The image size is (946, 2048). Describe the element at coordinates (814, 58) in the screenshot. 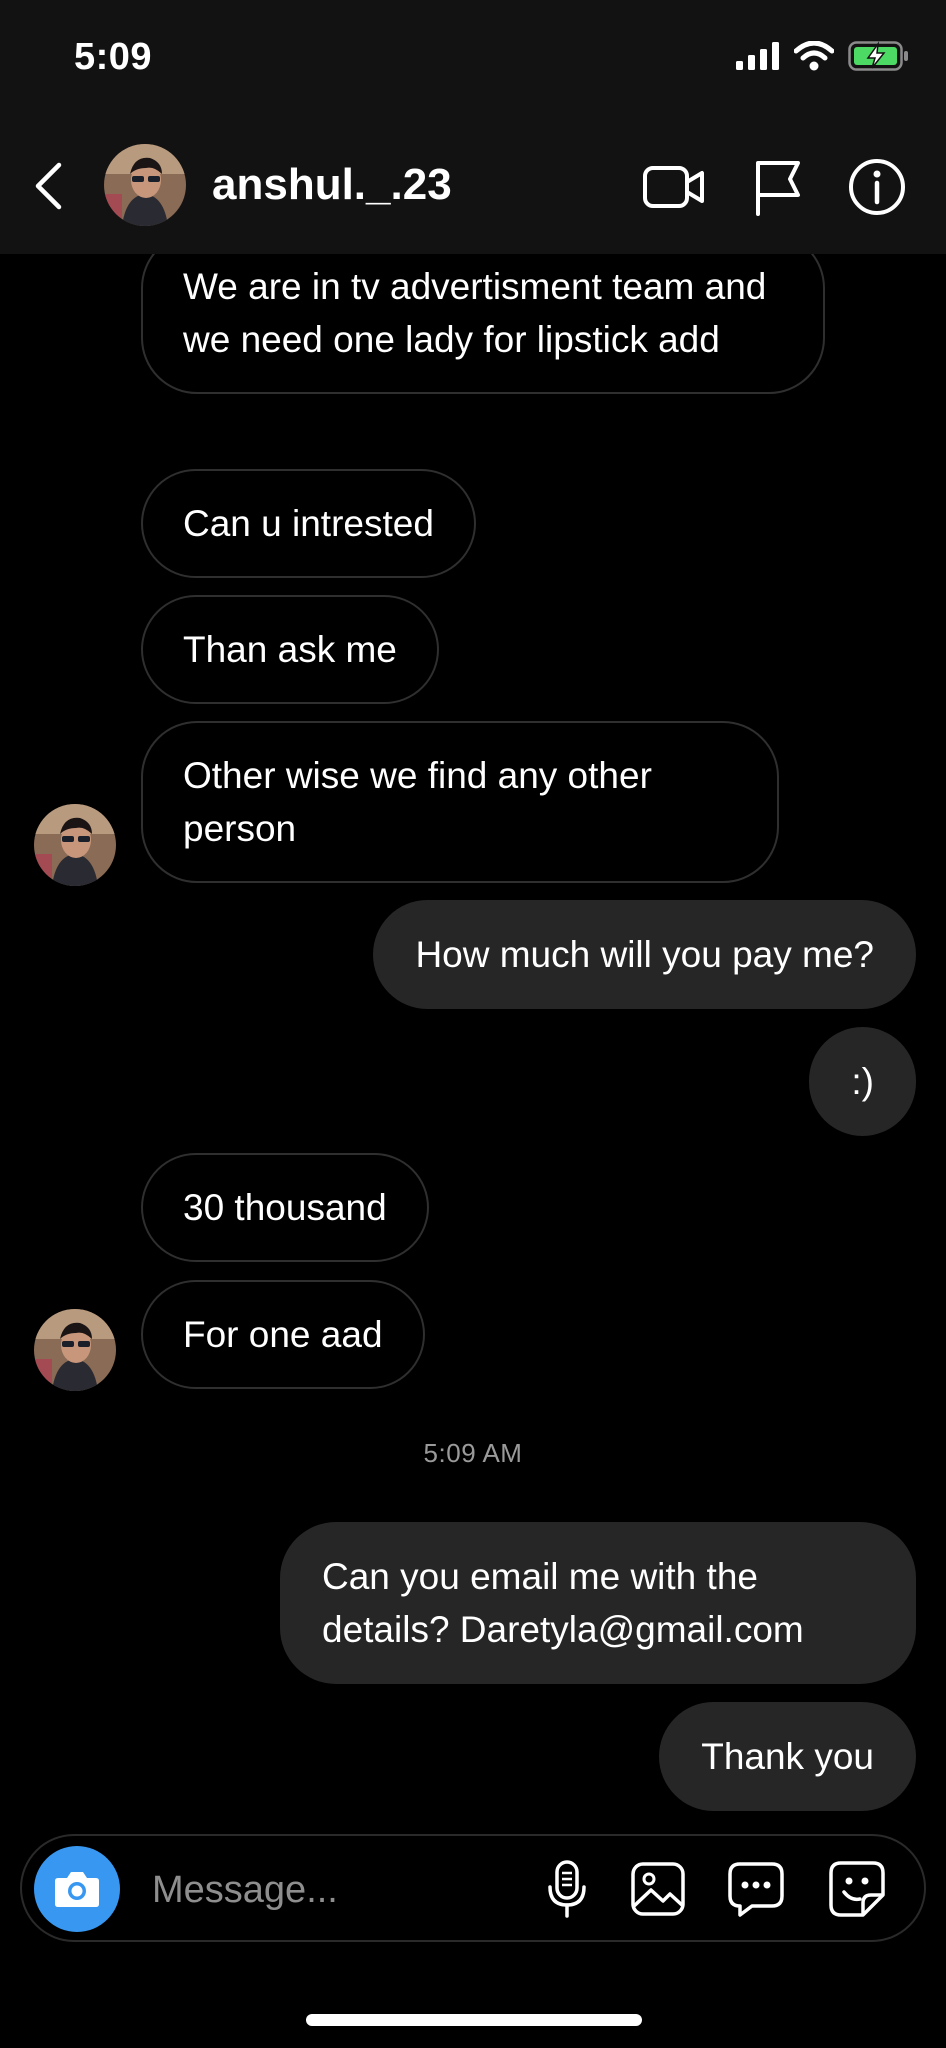

I see `wifi-icon` at that location.